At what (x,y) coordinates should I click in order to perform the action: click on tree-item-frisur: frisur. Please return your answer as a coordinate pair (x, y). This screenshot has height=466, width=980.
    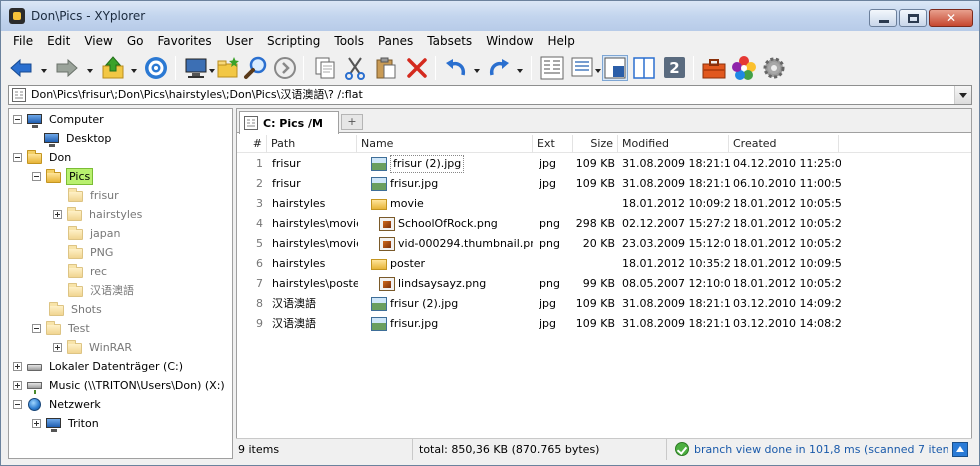
    Looking at the image, I should click on (94, 195).